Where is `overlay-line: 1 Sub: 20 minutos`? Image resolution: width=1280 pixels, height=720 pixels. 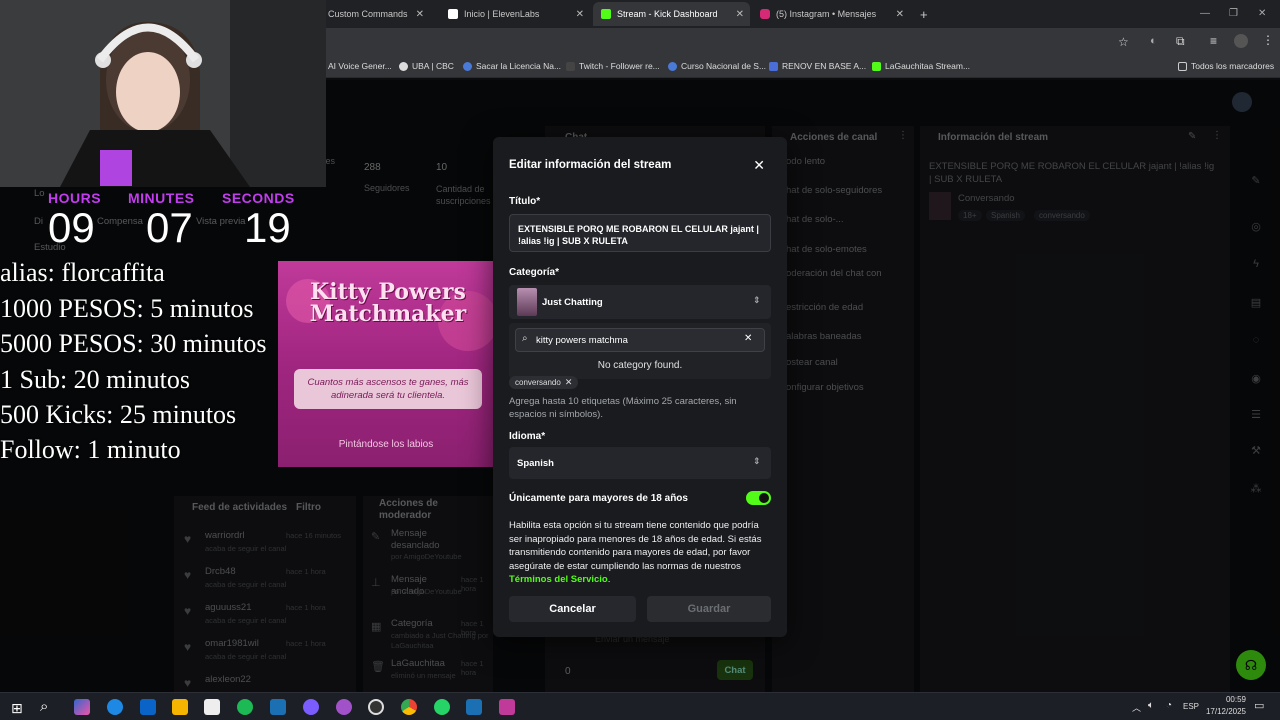 overlay-line: 1 Sub: 20 minutos is located at coordinates (95, 379).